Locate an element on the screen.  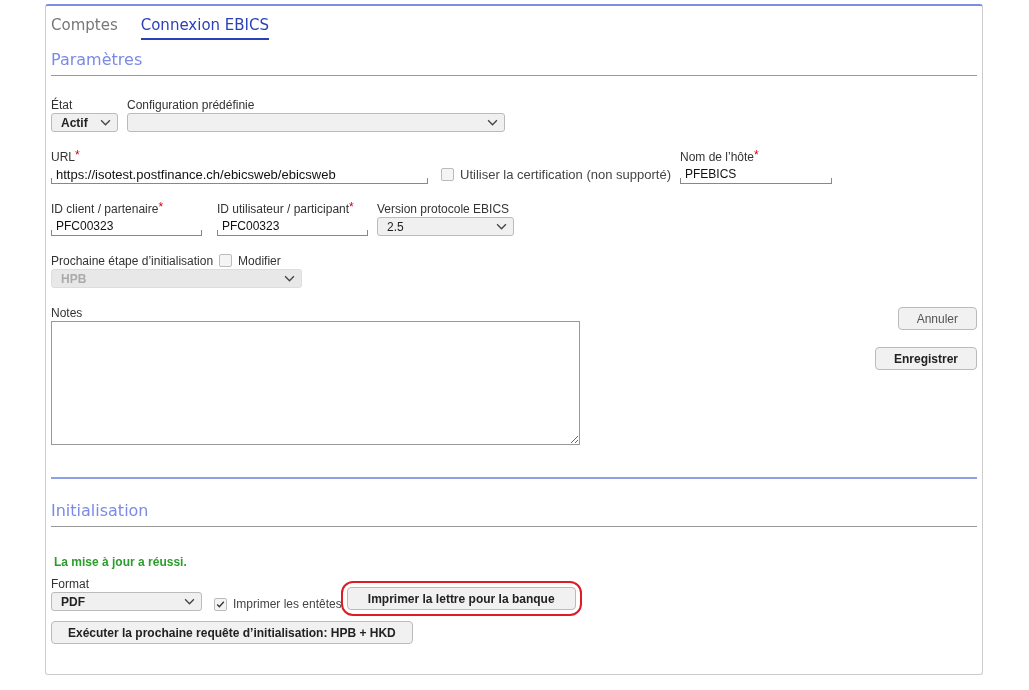
field-label: Notes is located at coordinates (67, 312).